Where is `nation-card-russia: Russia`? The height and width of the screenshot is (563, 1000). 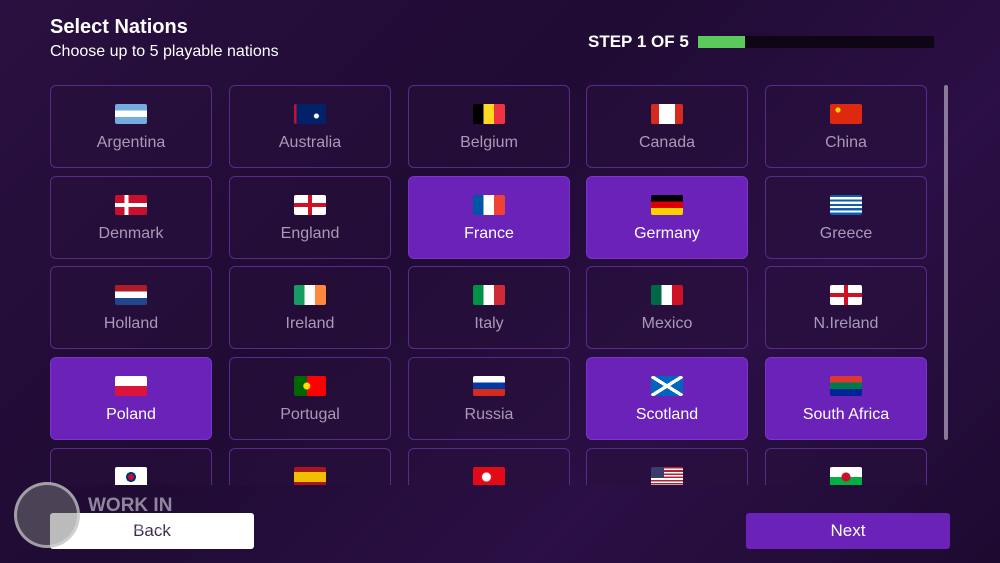
nation-card-russia: Russia is located at coordinates (489, 398).